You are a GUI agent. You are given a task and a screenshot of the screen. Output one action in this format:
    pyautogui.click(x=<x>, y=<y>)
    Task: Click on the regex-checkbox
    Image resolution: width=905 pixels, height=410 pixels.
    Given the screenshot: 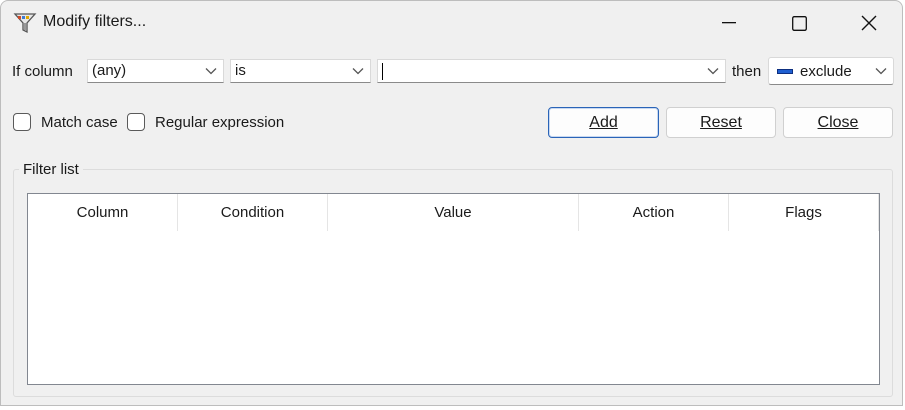 What is the action you would take?
    pyautogui.click(x=136, y=122)
    